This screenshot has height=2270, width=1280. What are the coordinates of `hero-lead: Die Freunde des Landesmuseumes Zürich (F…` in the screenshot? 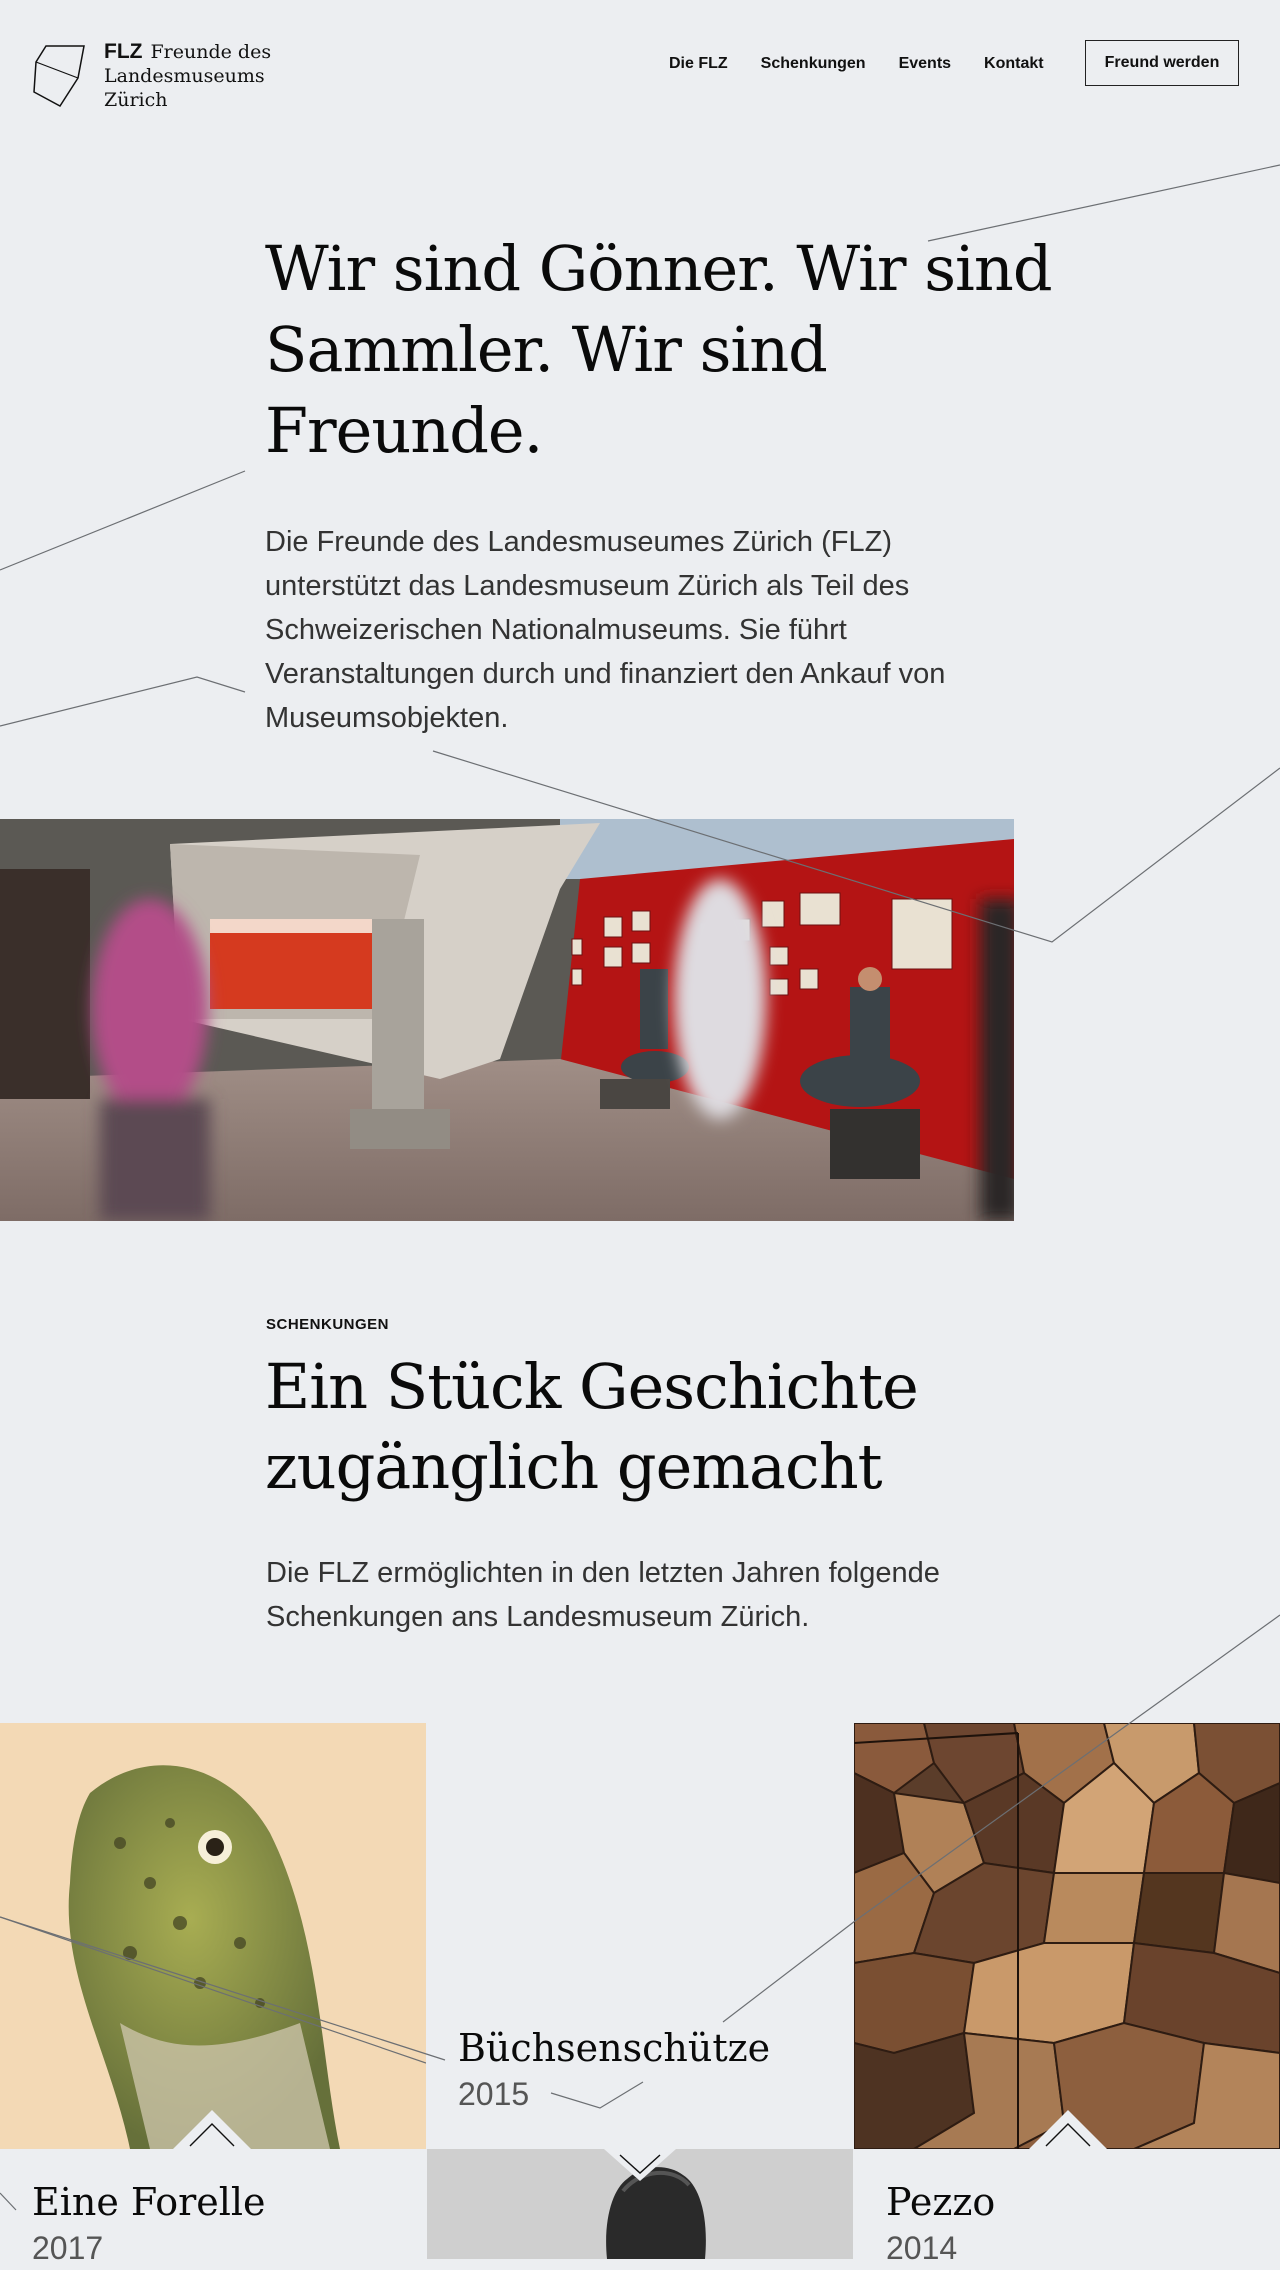 It's located at (605, 630).